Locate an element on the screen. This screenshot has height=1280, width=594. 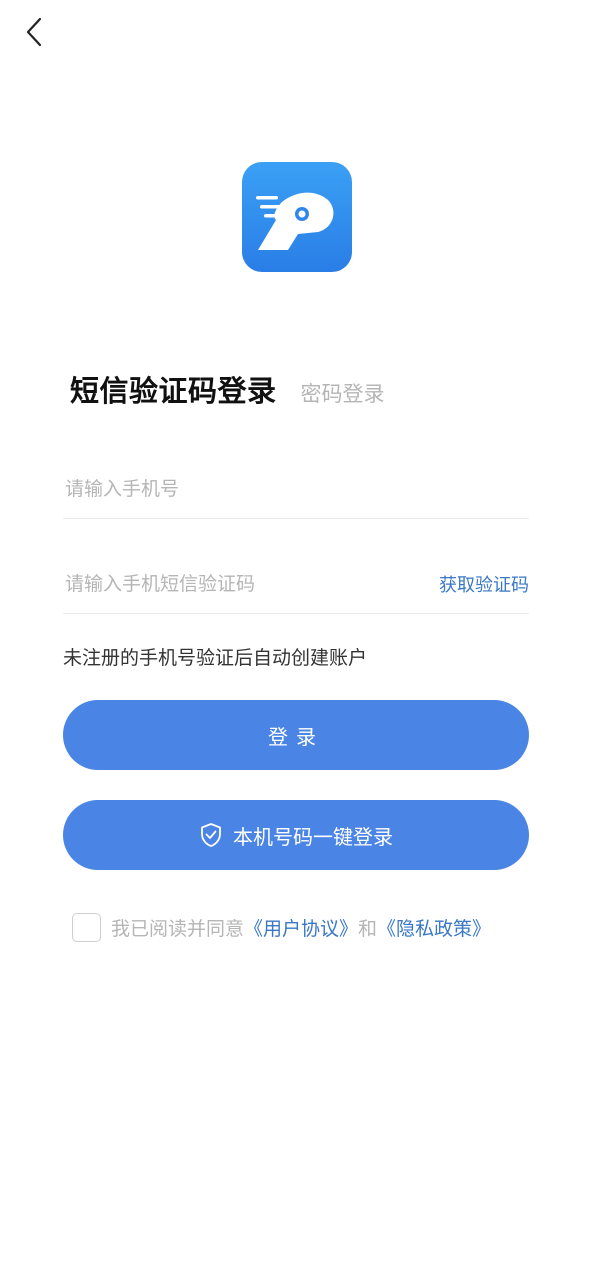
user-agreement-link: 《用户协议》 is located at coordinates (301, 927).